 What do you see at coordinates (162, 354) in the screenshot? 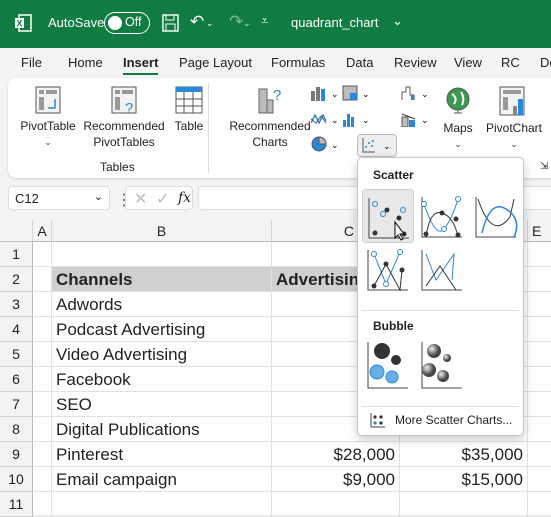
I see `cell: Video Advertising` at bounding box center [162, 354].